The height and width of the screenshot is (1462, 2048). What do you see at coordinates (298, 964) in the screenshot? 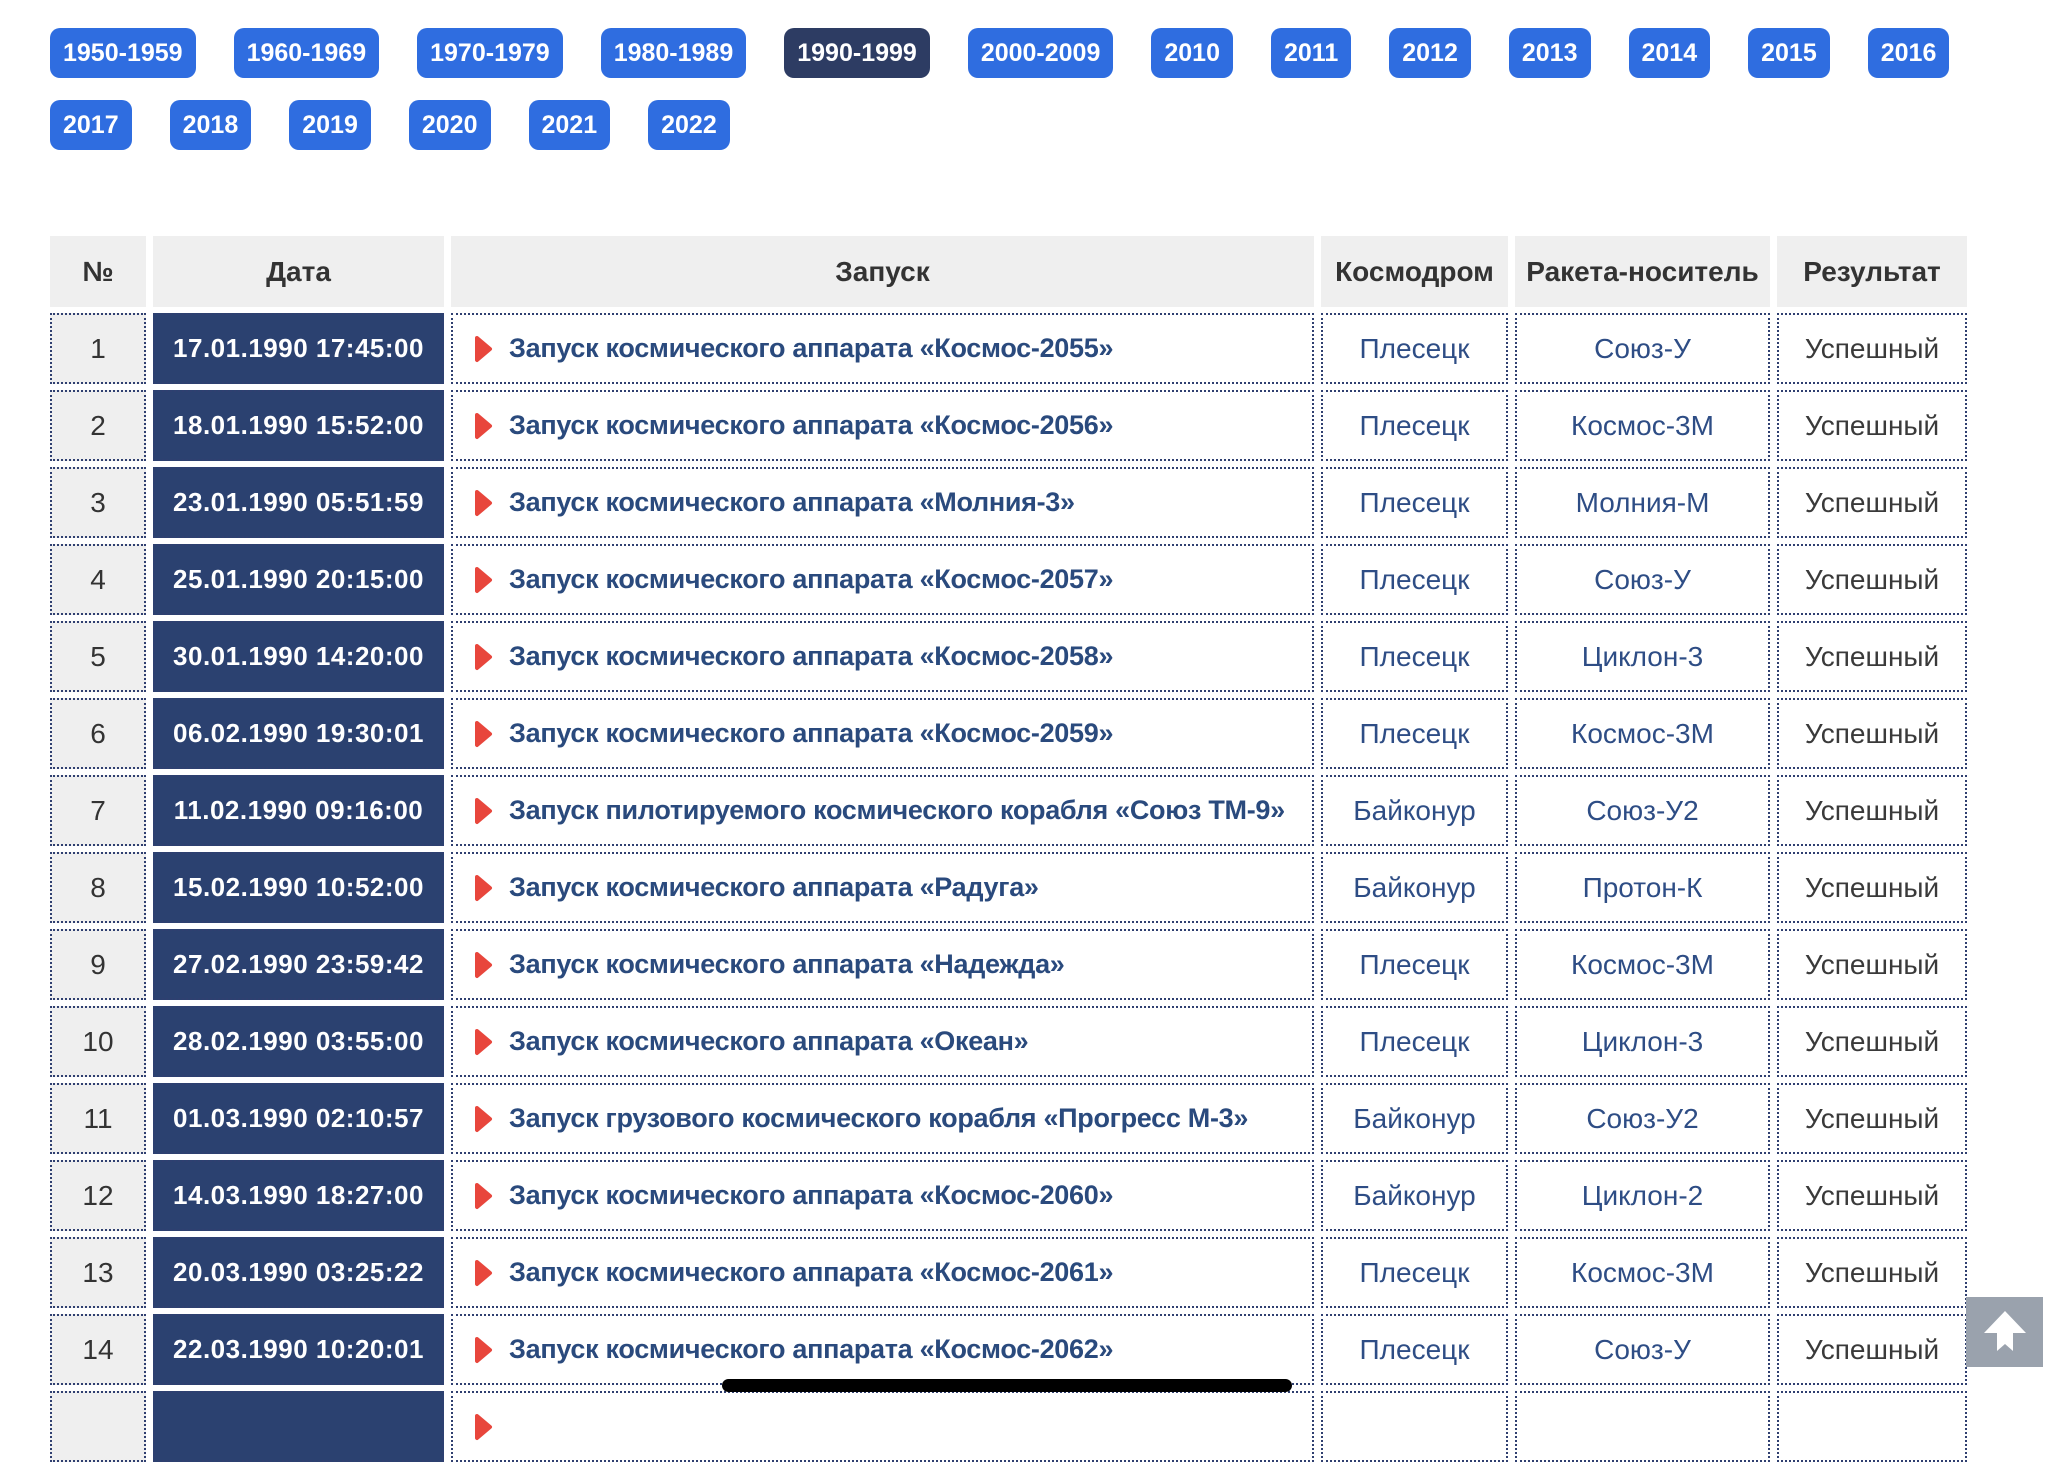
I see `launch-date-cell: 27.02.1990 23:59:42` at bounding box center [298, 964].